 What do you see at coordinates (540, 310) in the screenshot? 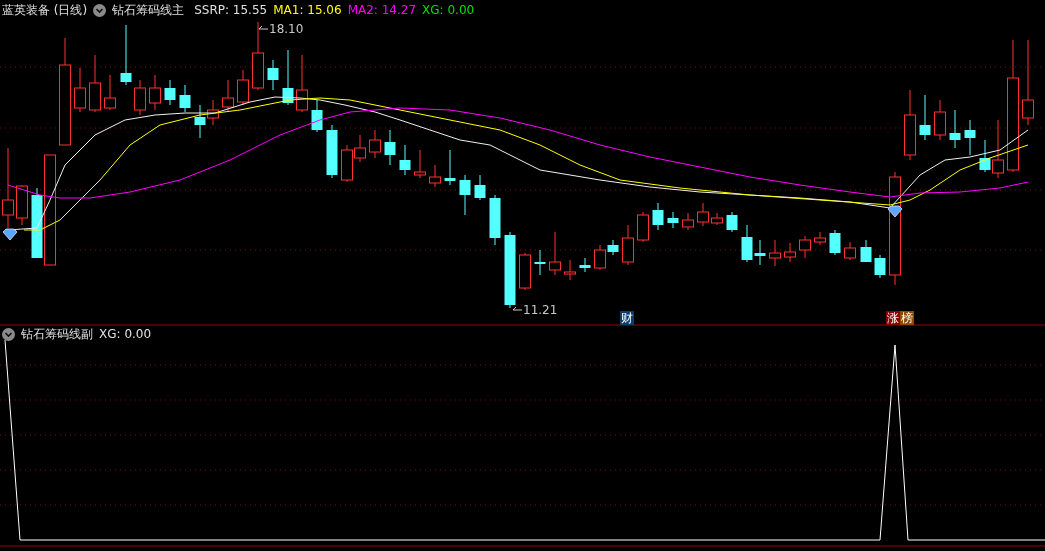
I see `price-label: 11.21` at bounding box center [540, 310].